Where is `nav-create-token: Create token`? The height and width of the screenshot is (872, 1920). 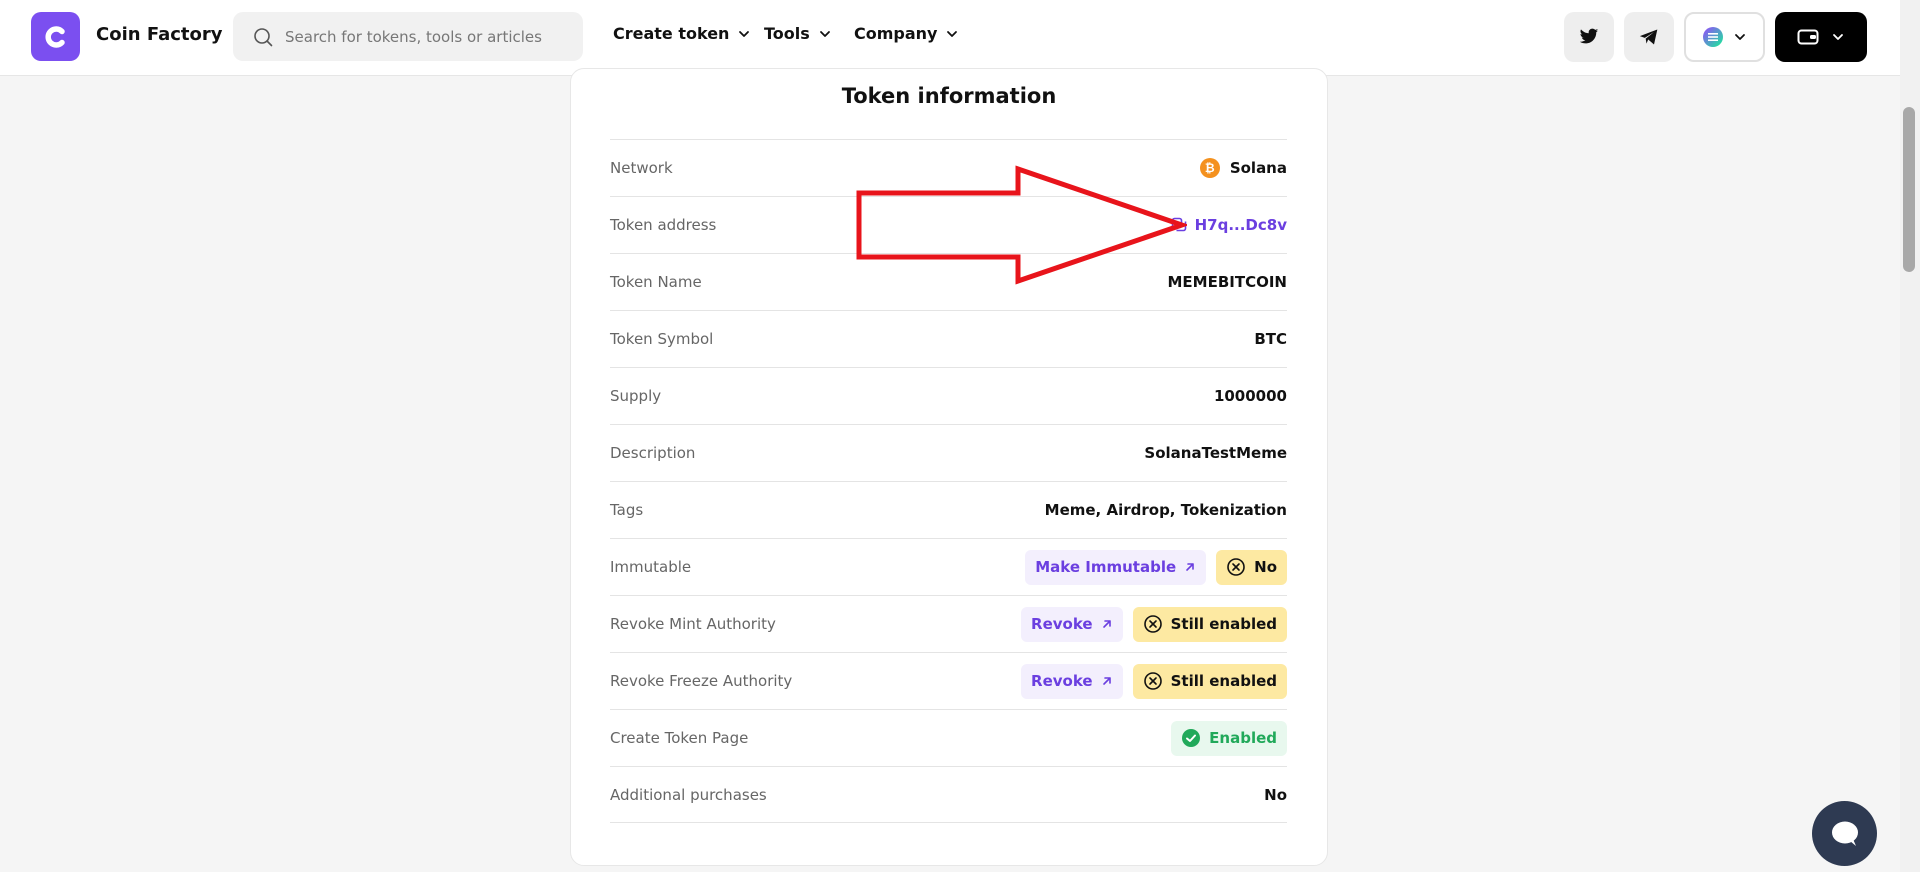 nav-create-token: Create token is located at coordinates (682, 33).